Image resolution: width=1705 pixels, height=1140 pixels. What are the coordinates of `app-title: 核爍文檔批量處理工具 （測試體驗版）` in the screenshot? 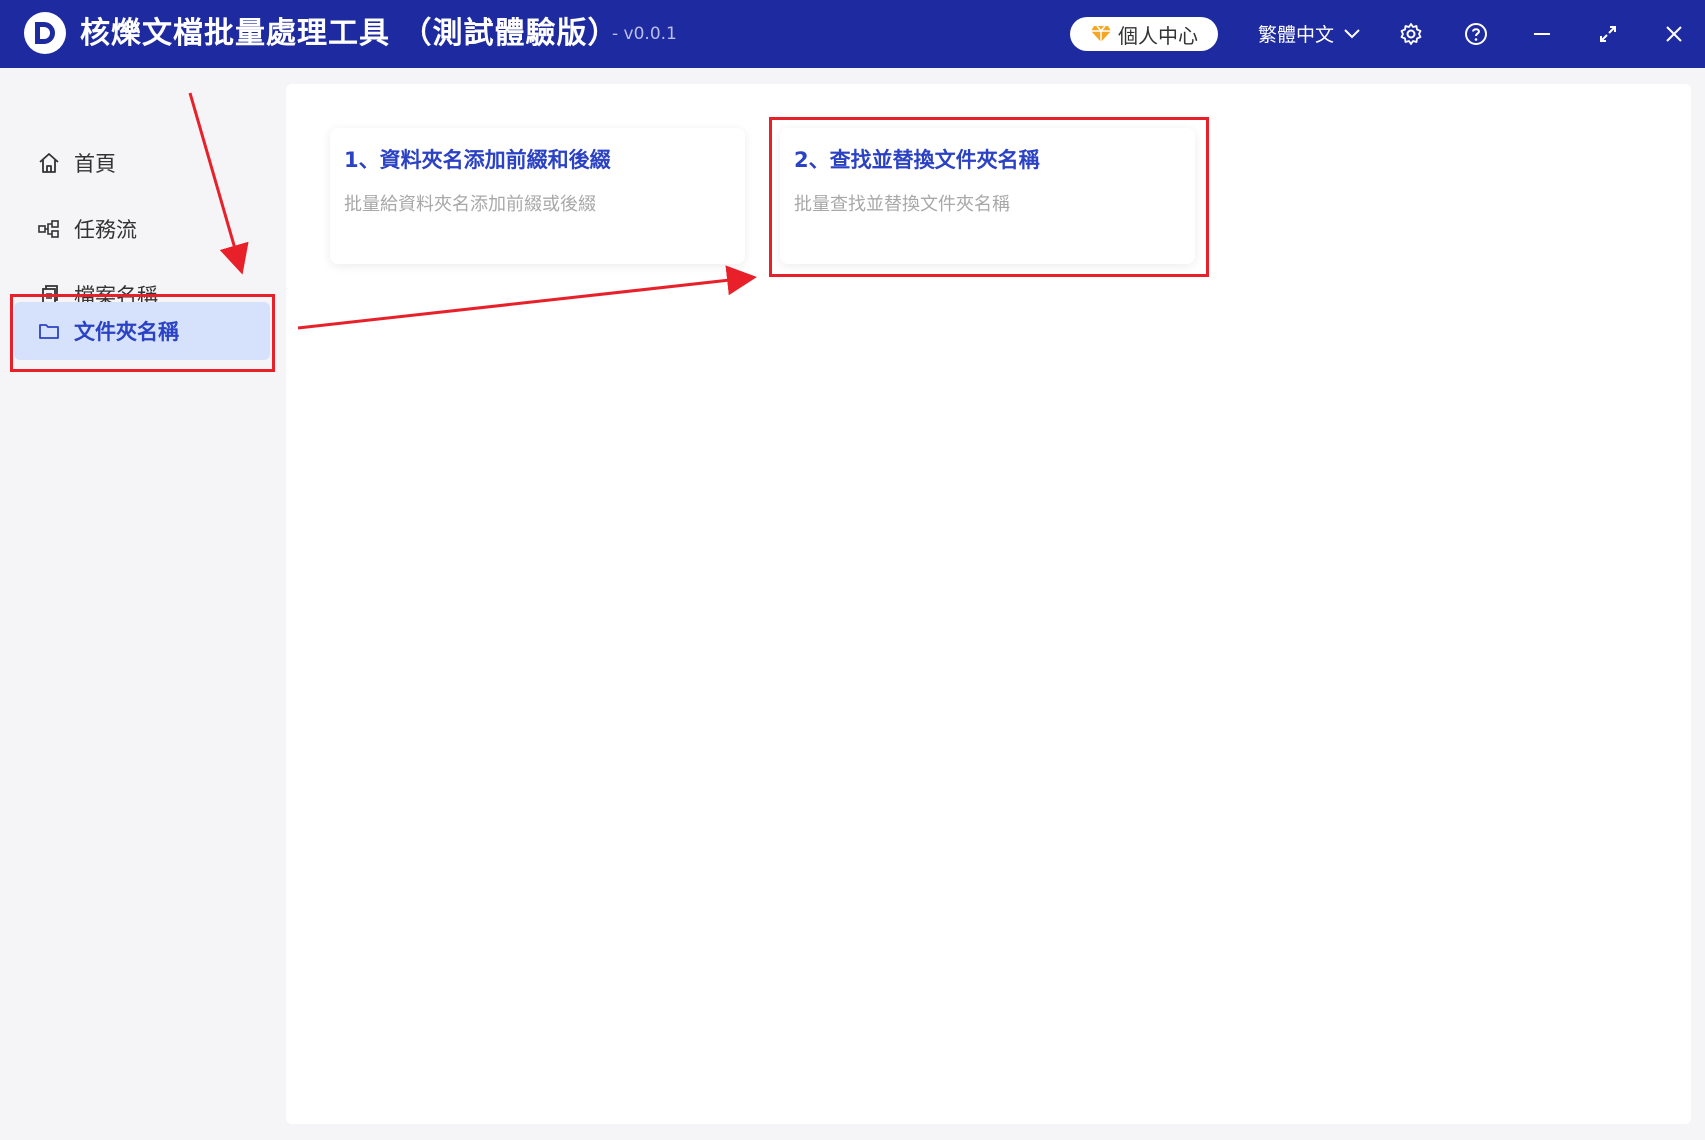 It's located at (349, 33).